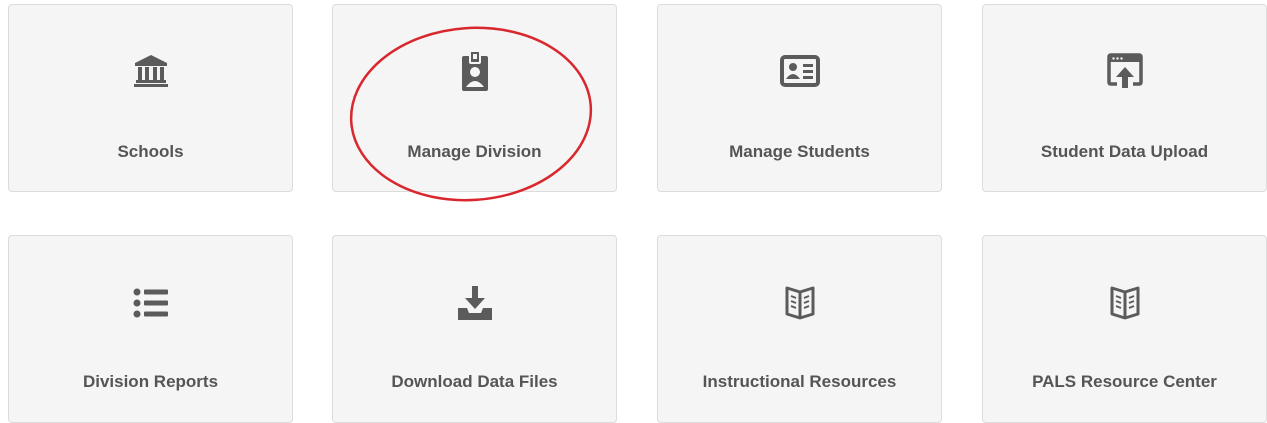  I want to click on tile-label: Schools, so click(150, 151).